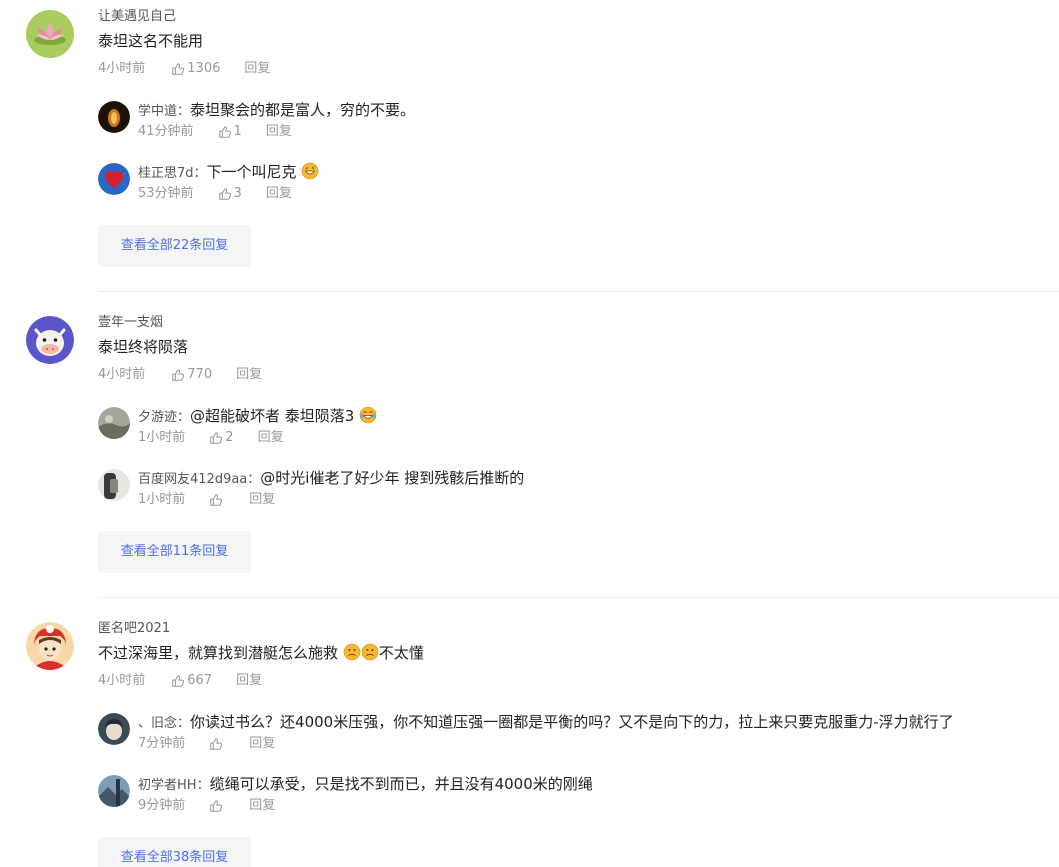 This screenshot has height=867, width=1059. What do you see at coordinates (195, 69) in the screenshot?
I see `like-button: 1306` at bounding box center [195, 69].